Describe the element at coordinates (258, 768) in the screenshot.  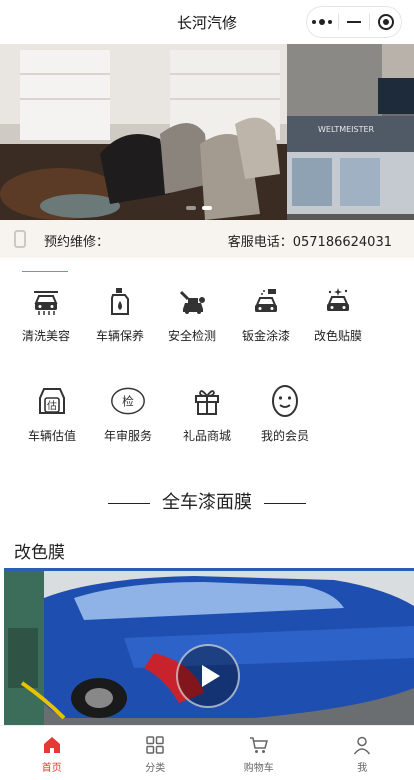
I see `tab-label: 购物车` at that location.